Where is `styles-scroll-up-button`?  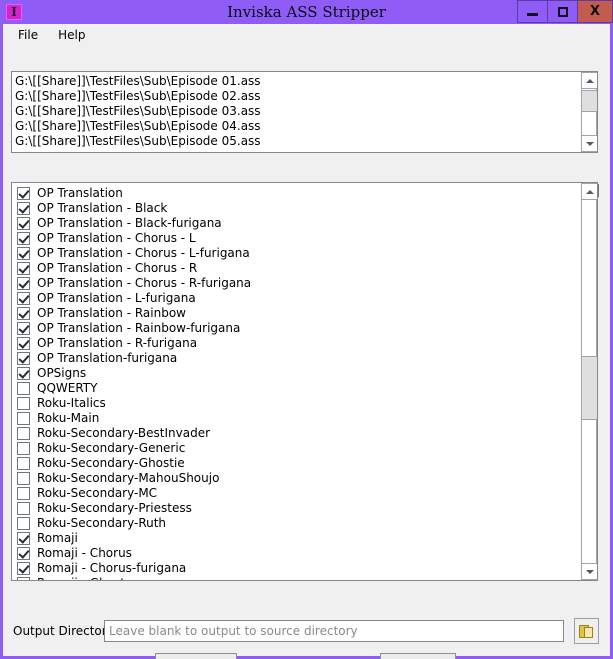
styles-scroll-up-button is located at coordinates (589, 191).